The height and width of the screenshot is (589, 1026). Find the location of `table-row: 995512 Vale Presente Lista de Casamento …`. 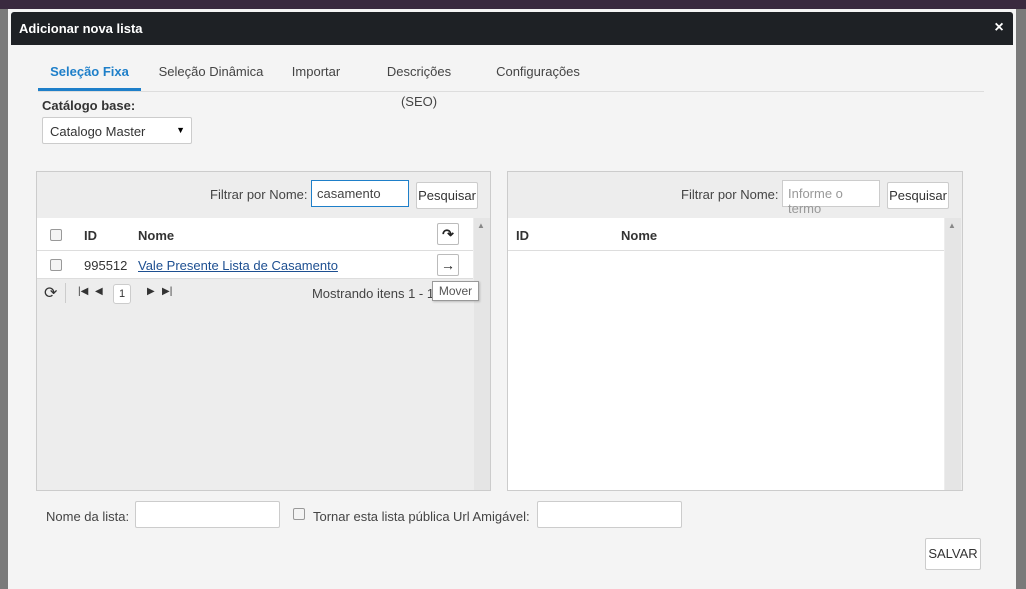

table-row: 995512 Vale Presente Lista de Casamento … is located at coordinates (255, 265).